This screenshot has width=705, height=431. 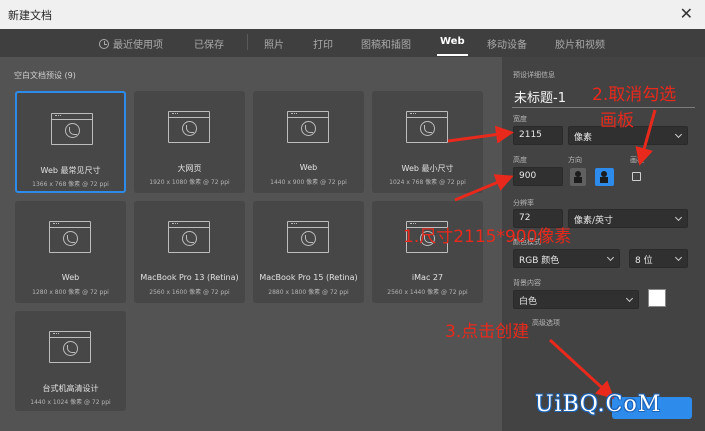 What do you see at coordinates (386, 43) in the screenshot?
I see `tab-art-illustration: 图稿和插图` at bounding box center [386, 43].